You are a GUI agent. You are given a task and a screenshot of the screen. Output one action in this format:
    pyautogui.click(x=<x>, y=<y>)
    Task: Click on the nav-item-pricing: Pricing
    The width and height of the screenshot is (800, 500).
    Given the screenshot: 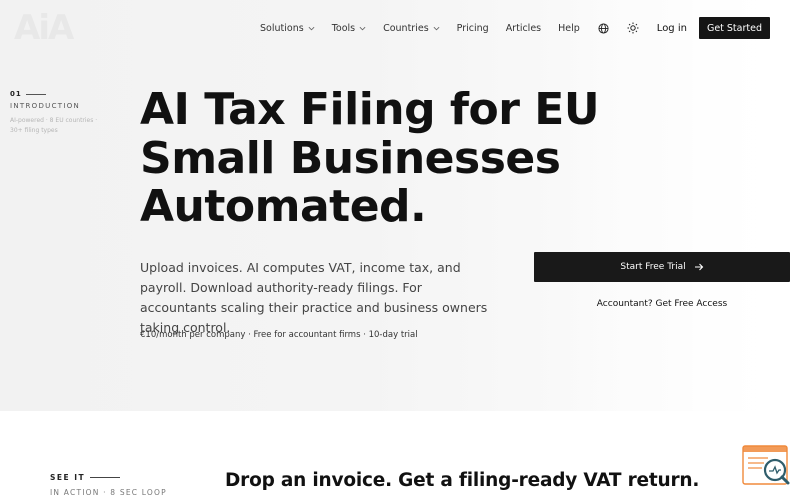 What is the action you would take?
    pyautogui.click(x=473, y=28)
    